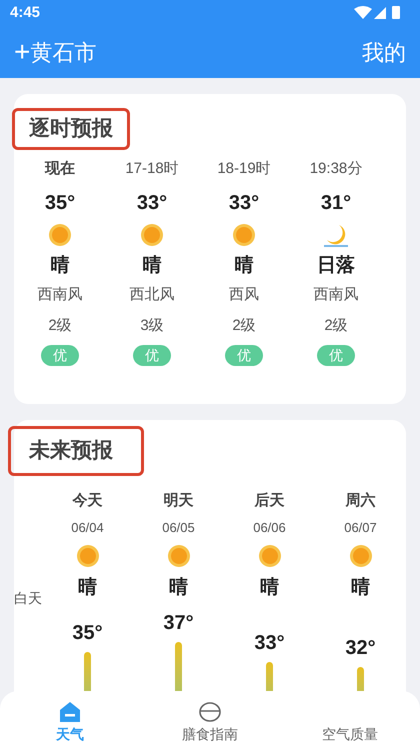  What do you see at coordinates (152, 168) in the screenshot?
I see `hour-time: 17-18时` at bounding box center [152, 168].